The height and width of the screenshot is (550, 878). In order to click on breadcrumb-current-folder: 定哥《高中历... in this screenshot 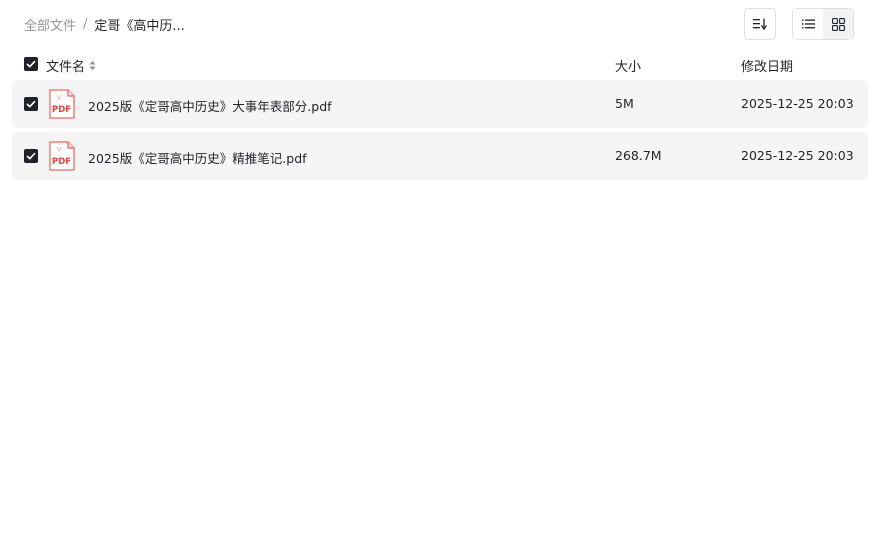, I will do `click(139, 26)`.